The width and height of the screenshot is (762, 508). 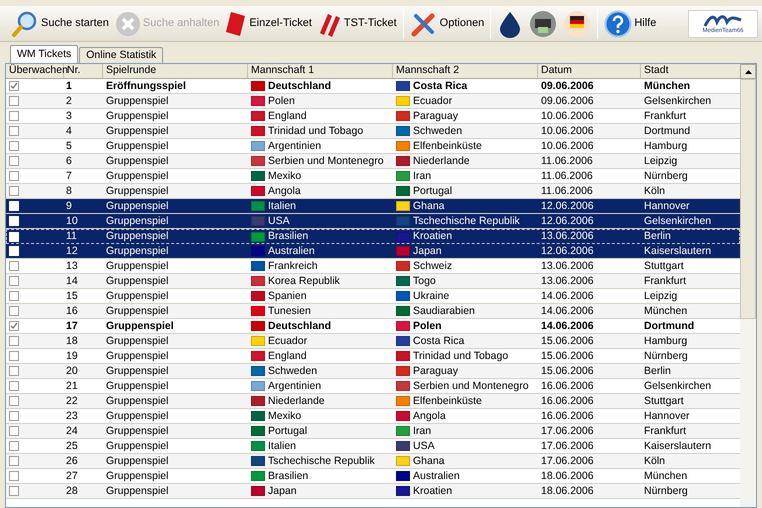 What do you see at coordinates (373, 461) in the screenshot?
I see `table-row: 26 Gruppenspiel Tschechische Republik Ghana 17.06.2006 Köln` at bounding box center [373, 461].